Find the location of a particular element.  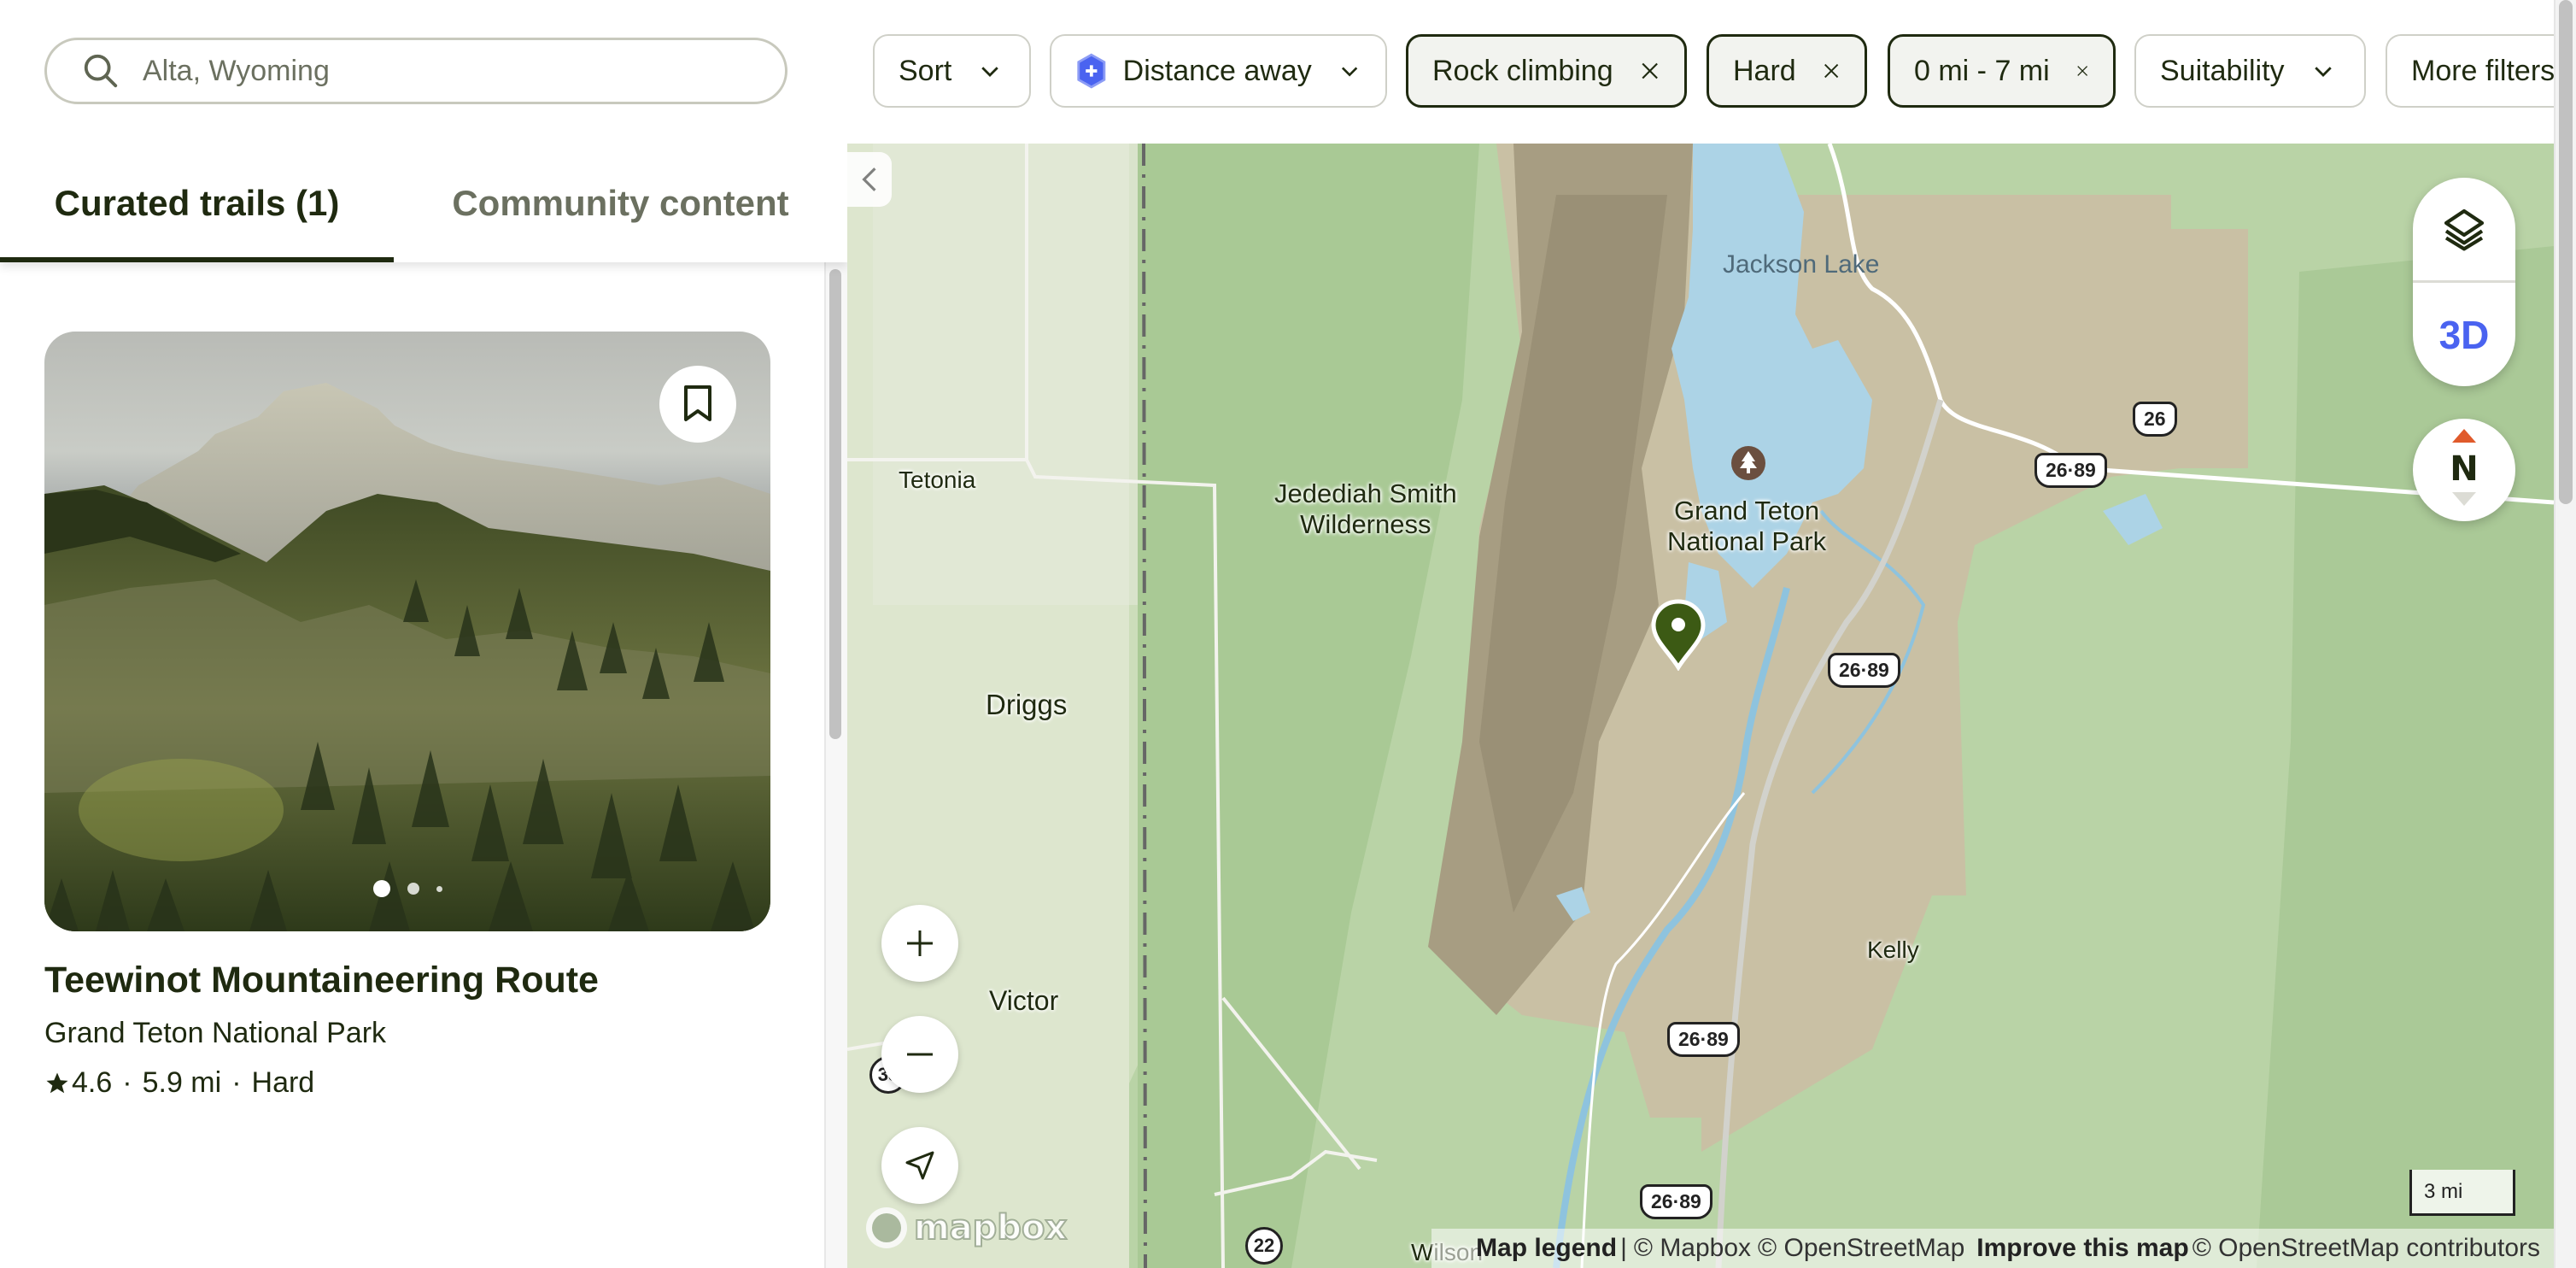

distance-away-dropdown: Distance away is located at coordinates (1218, 71).